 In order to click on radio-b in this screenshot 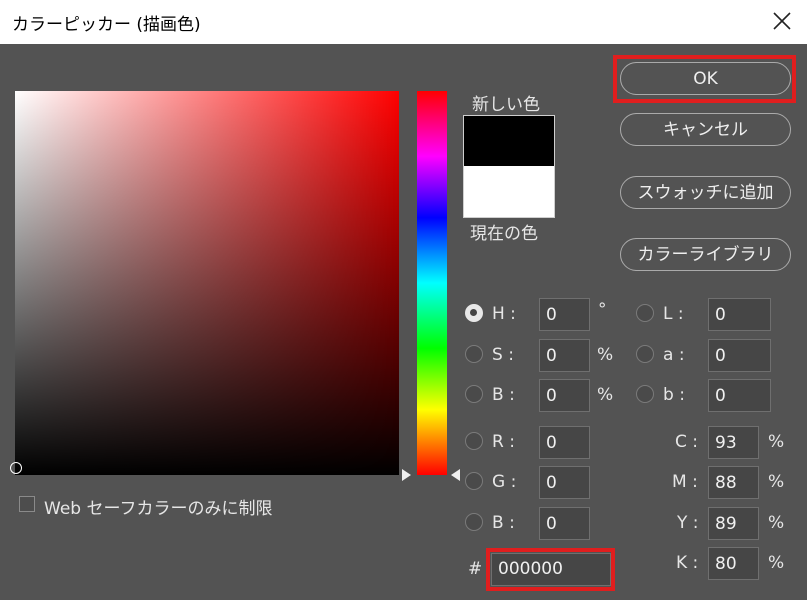, I will do `click(474, 394)`.